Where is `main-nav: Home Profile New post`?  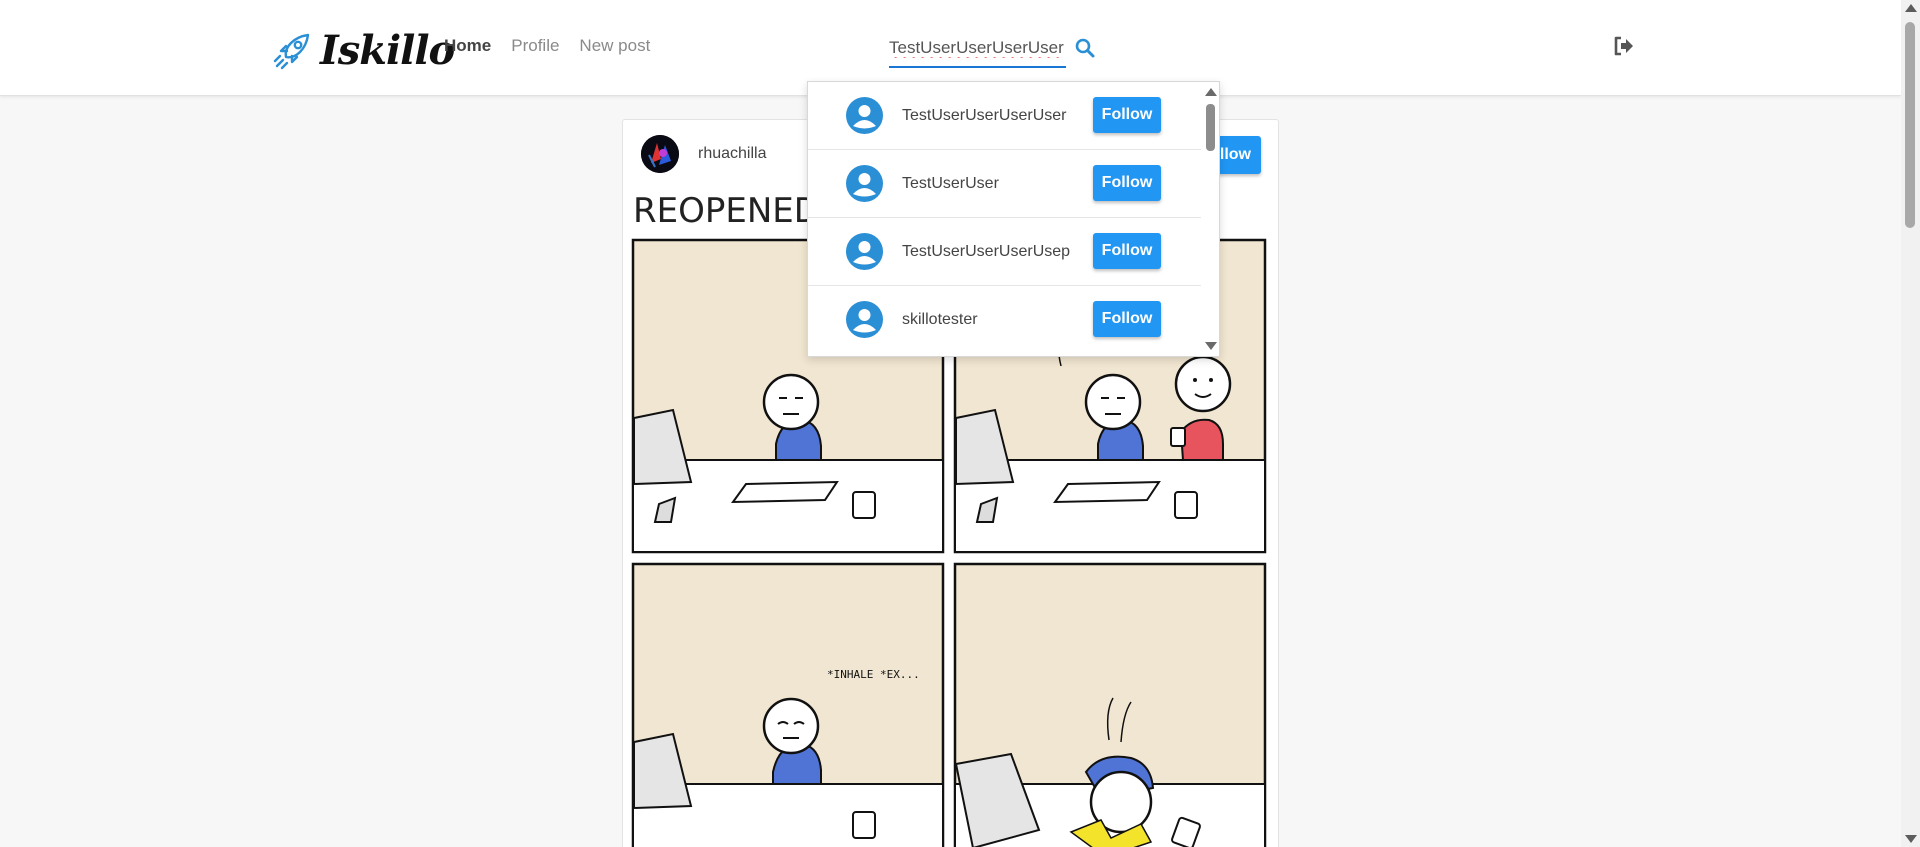
main-nav: Home Profile New post is located at coordinates (547, 46).